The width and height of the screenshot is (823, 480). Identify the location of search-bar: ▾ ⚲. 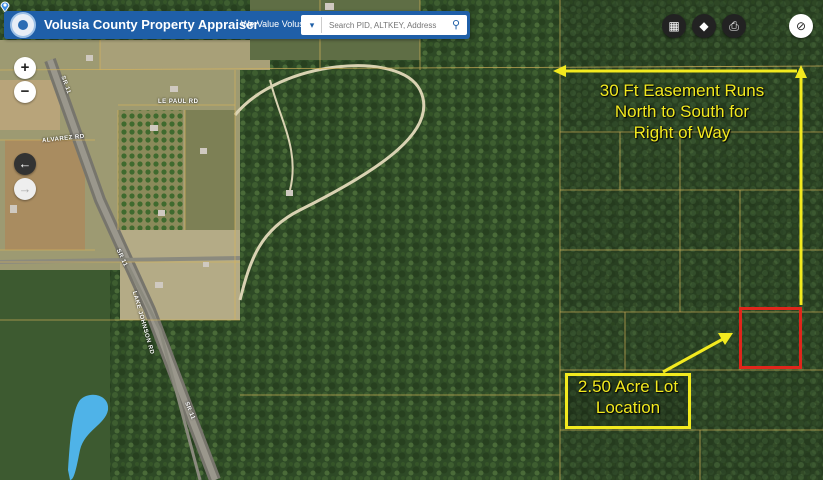
(384, 25).